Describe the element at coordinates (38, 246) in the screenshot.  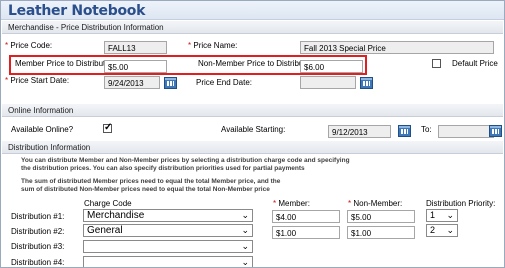
I see `distribution-row-label: Distribution #3:` at that location.